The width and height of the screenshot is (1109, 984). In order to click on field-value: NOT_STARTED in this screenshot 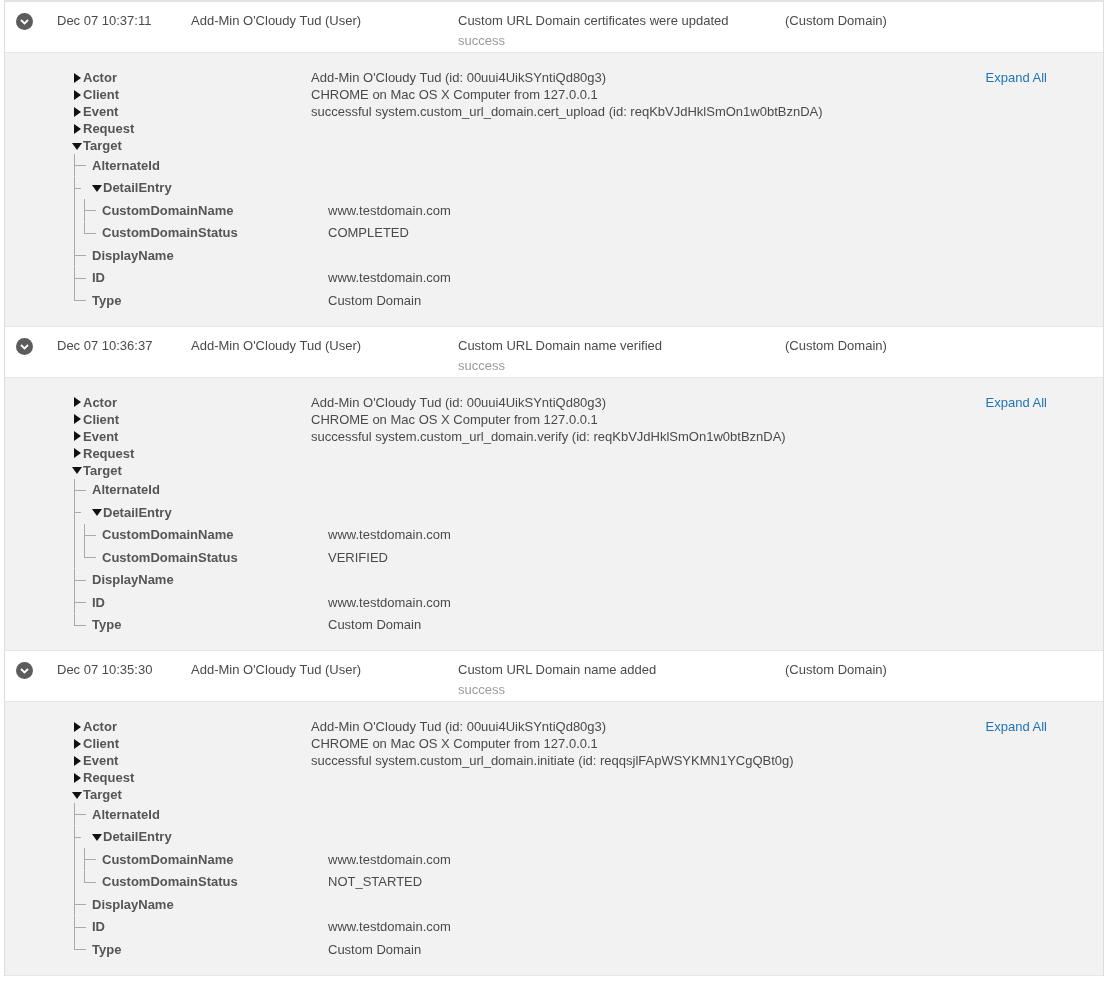, I will do `click(375, 882)`.